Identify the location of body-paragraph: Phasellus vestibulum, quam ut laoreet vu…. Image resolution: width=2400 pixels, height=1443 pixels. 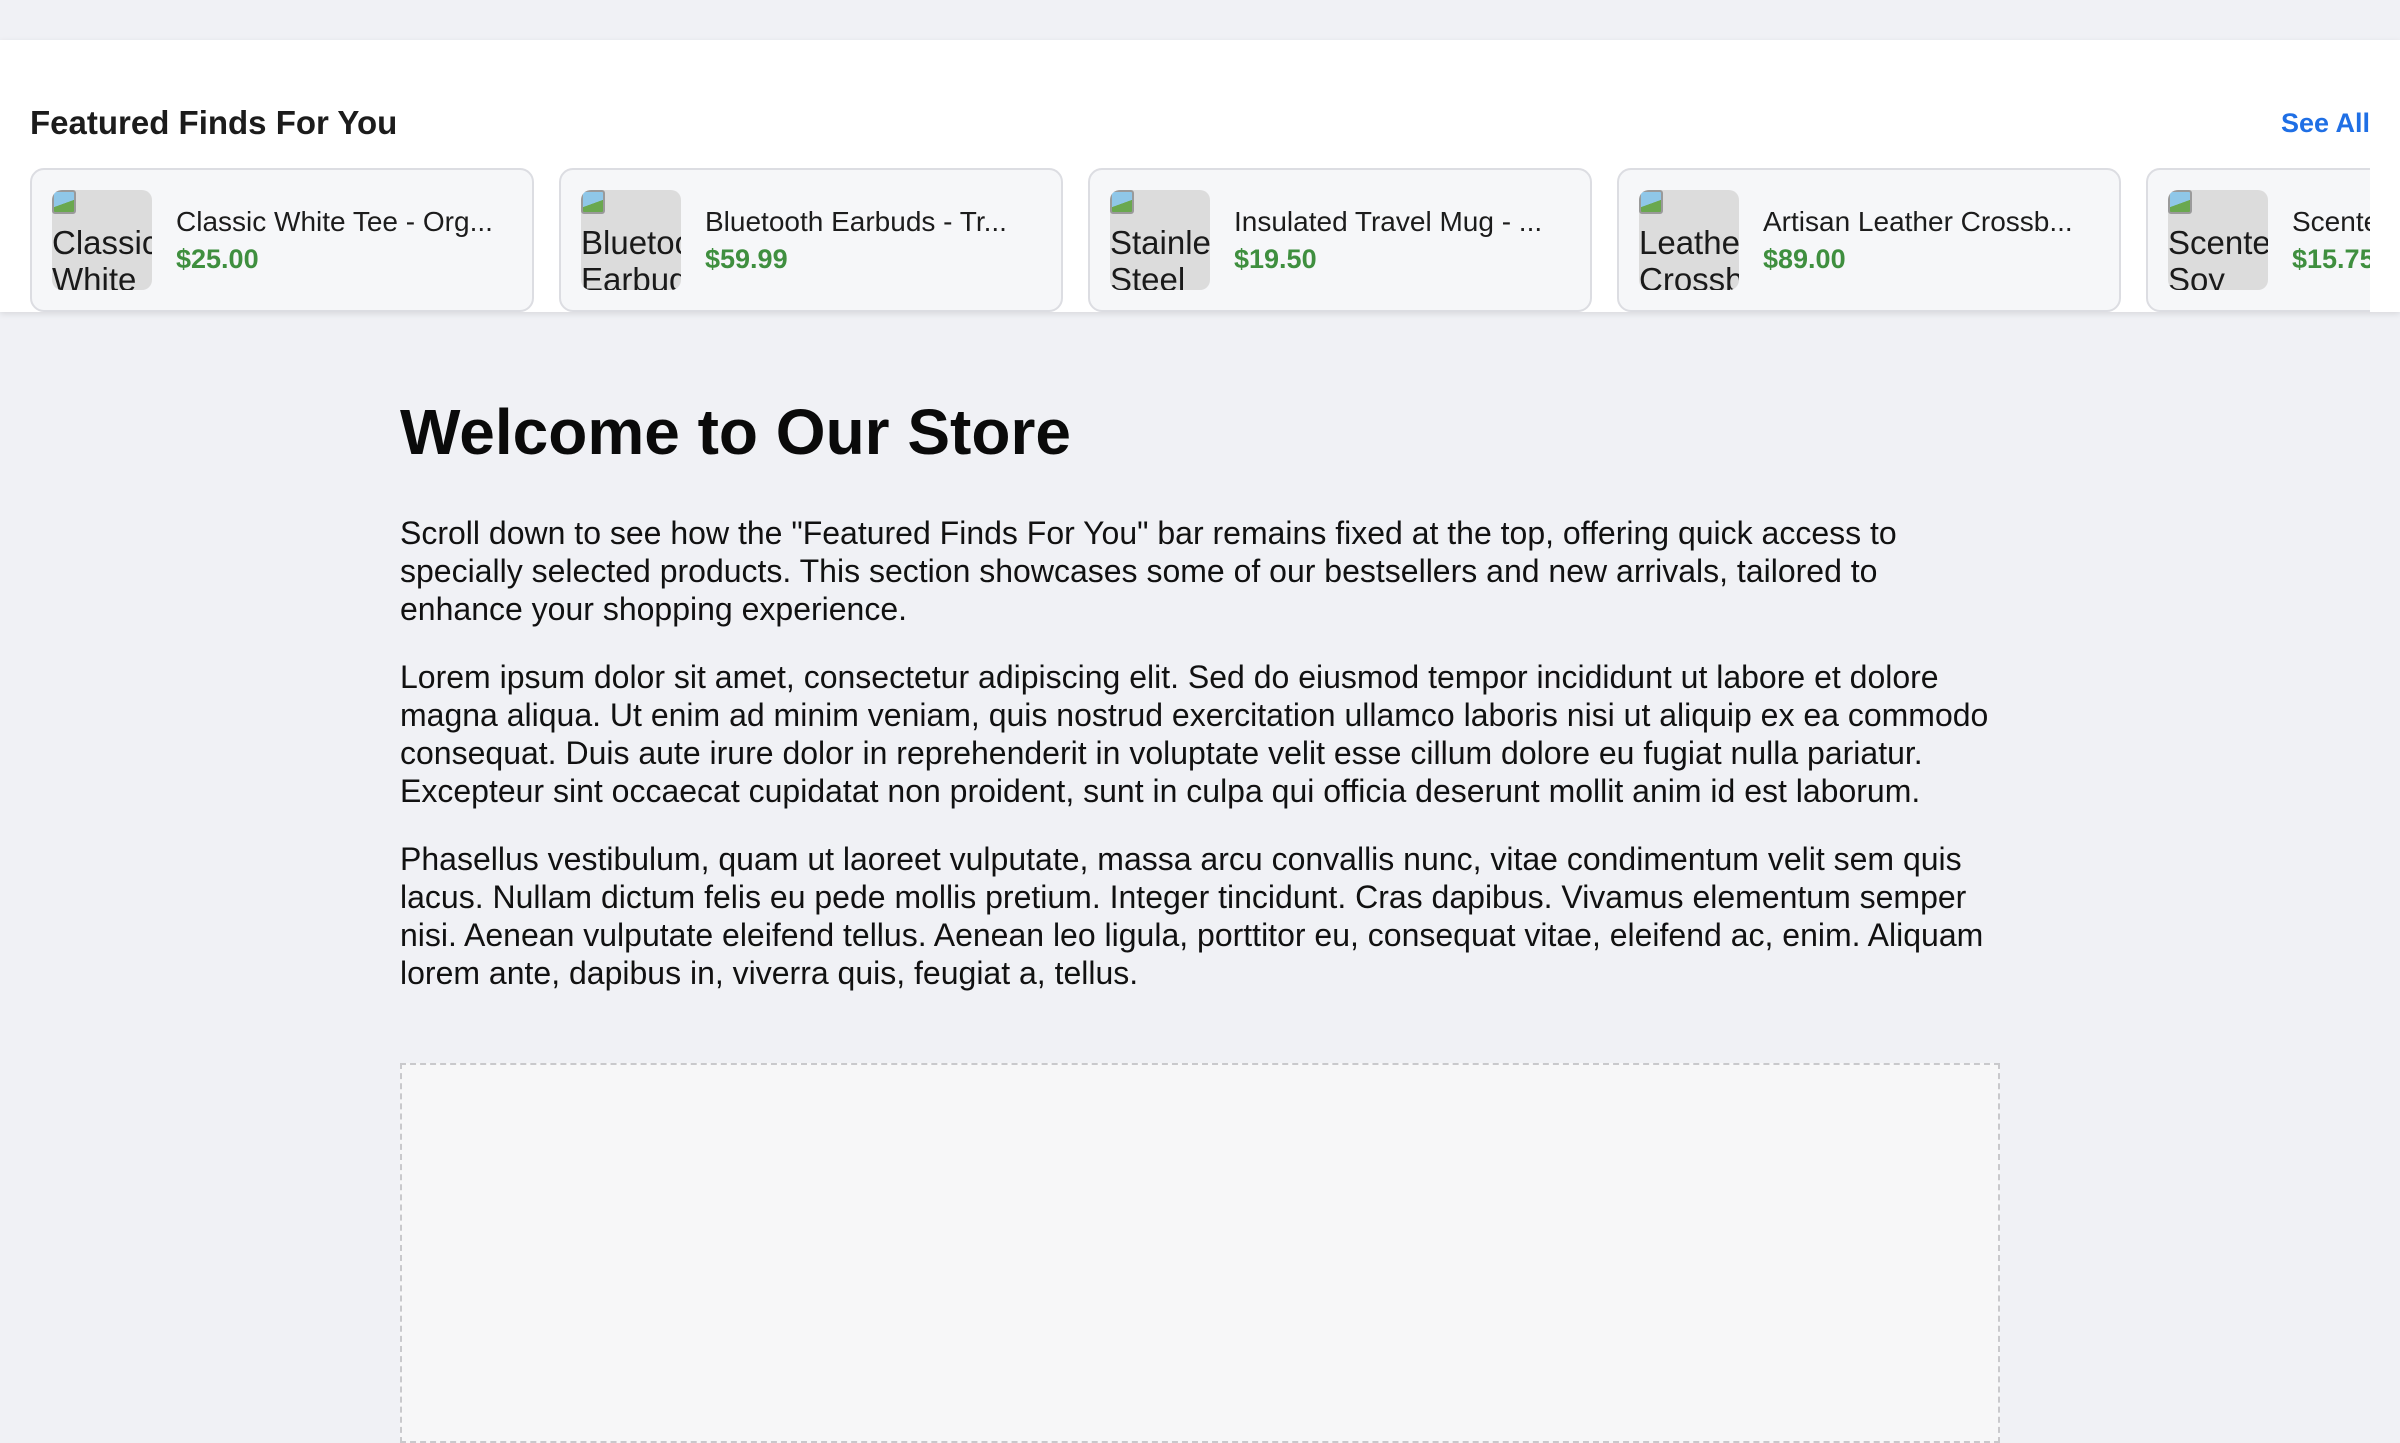
(1192, 916).